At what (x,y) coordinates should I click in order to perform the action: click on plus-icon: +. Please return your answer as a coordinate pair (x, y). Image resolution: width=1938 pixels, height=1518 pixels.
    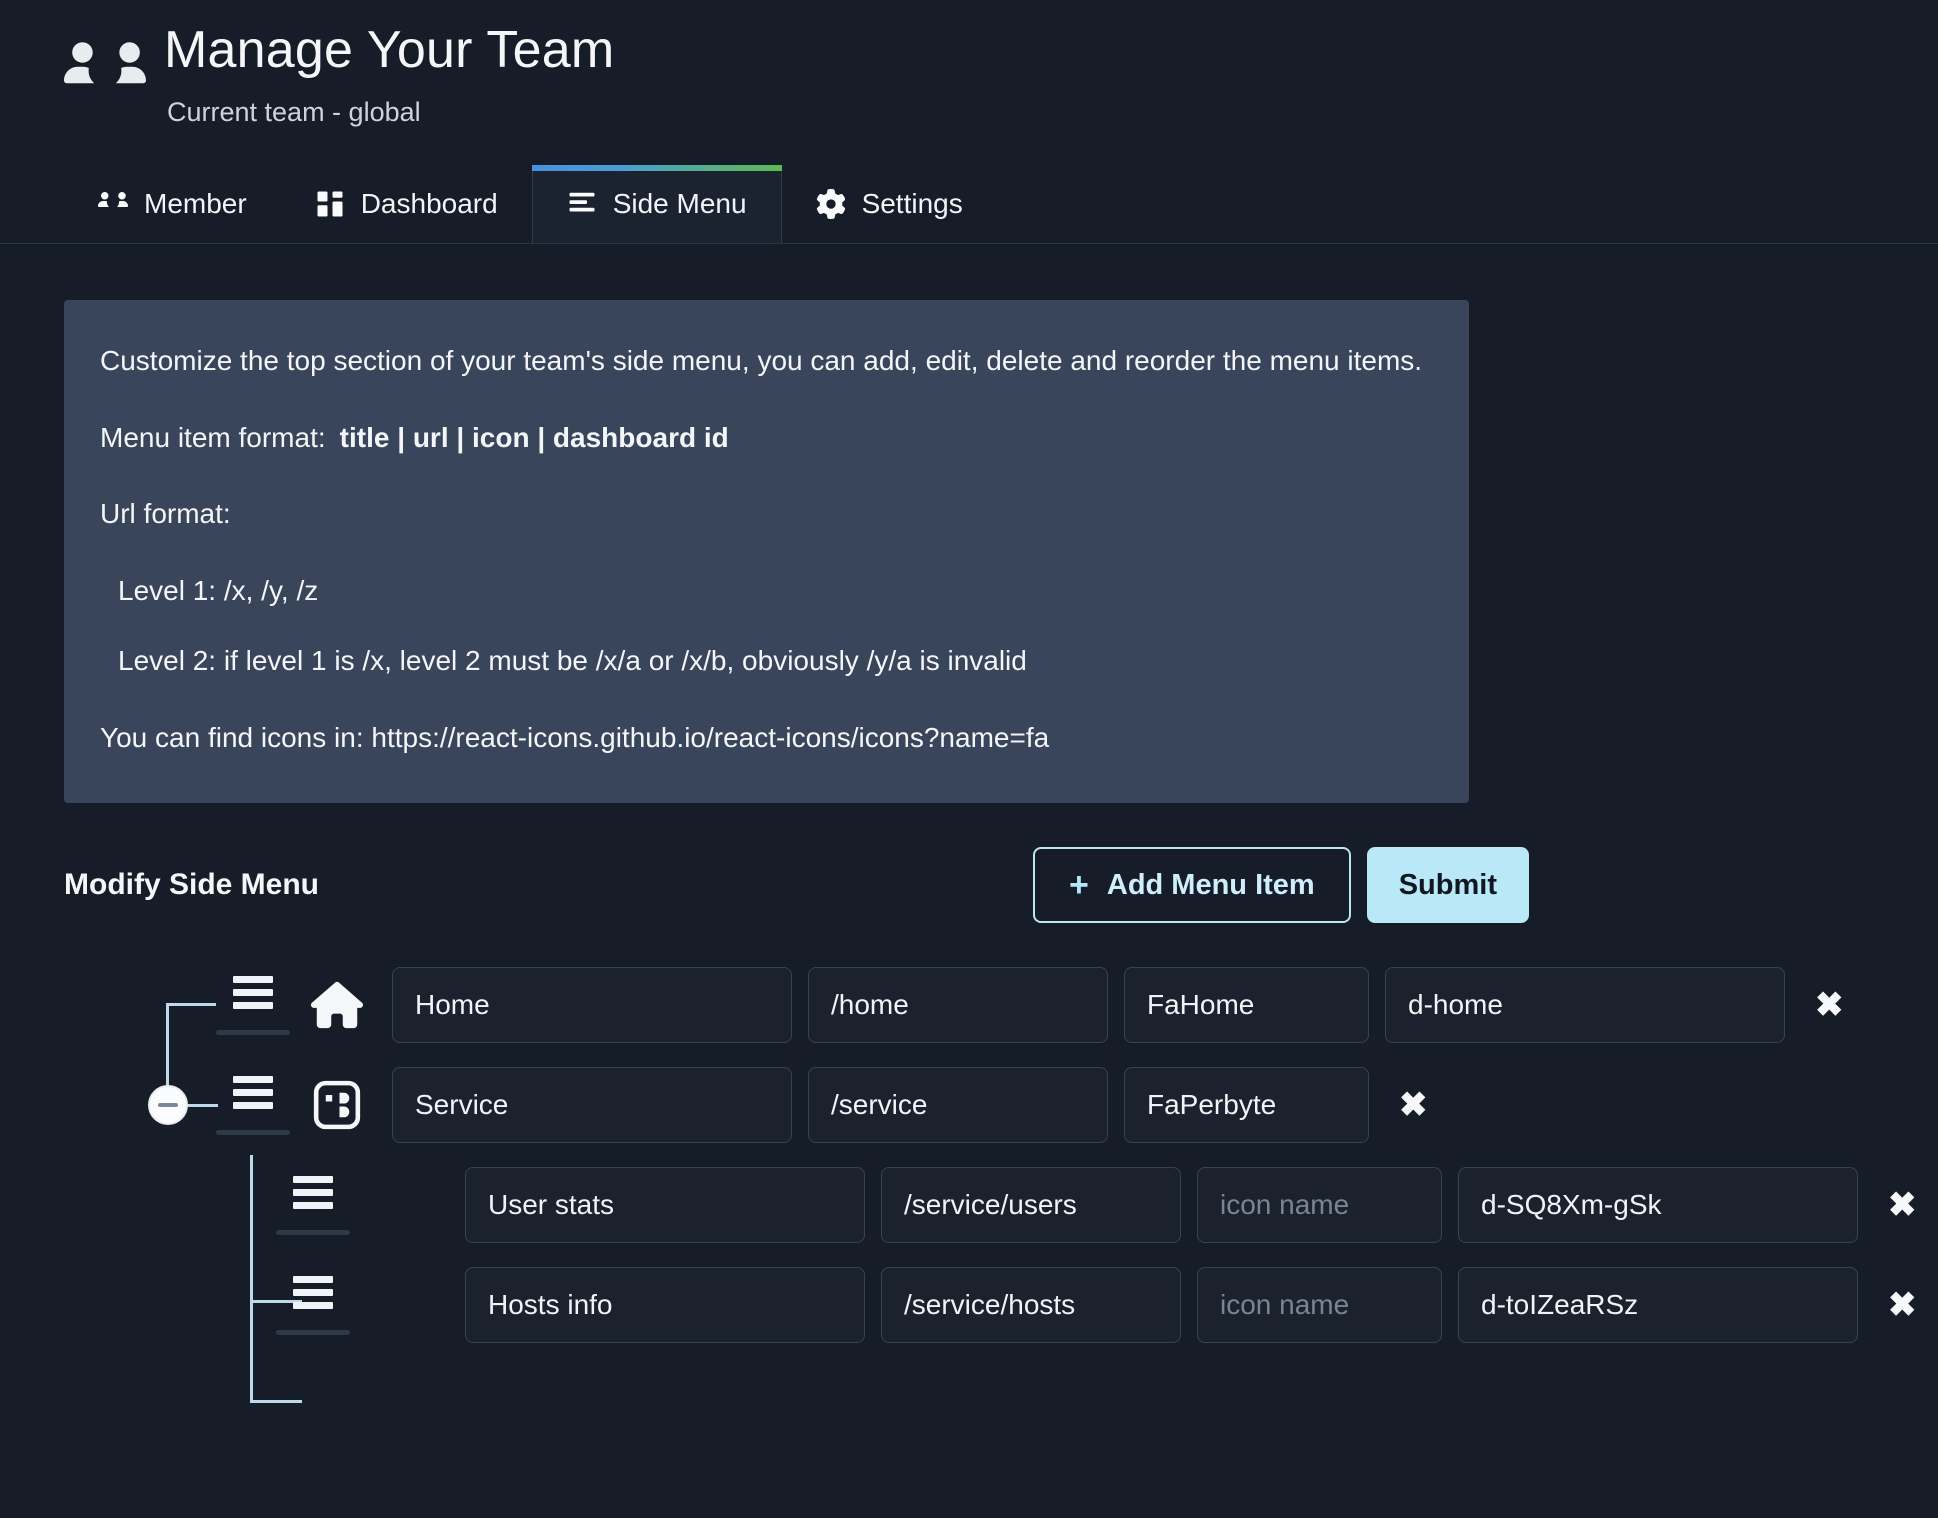
    Looking at the image, I should click on (1079, 885).